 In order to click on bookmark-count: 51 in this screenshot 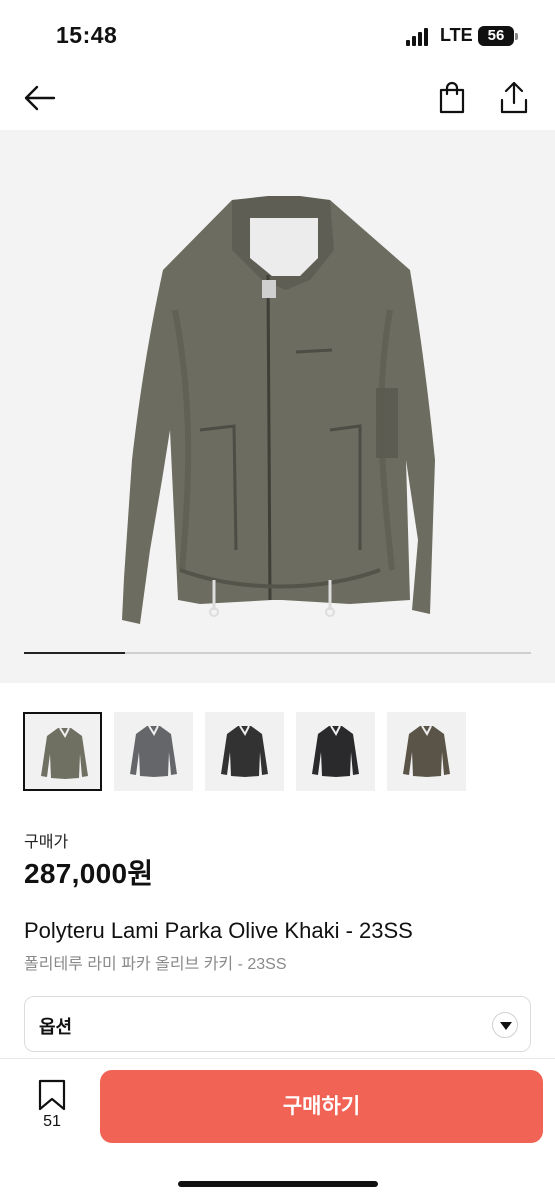, I will do `click(52, 1121)`.